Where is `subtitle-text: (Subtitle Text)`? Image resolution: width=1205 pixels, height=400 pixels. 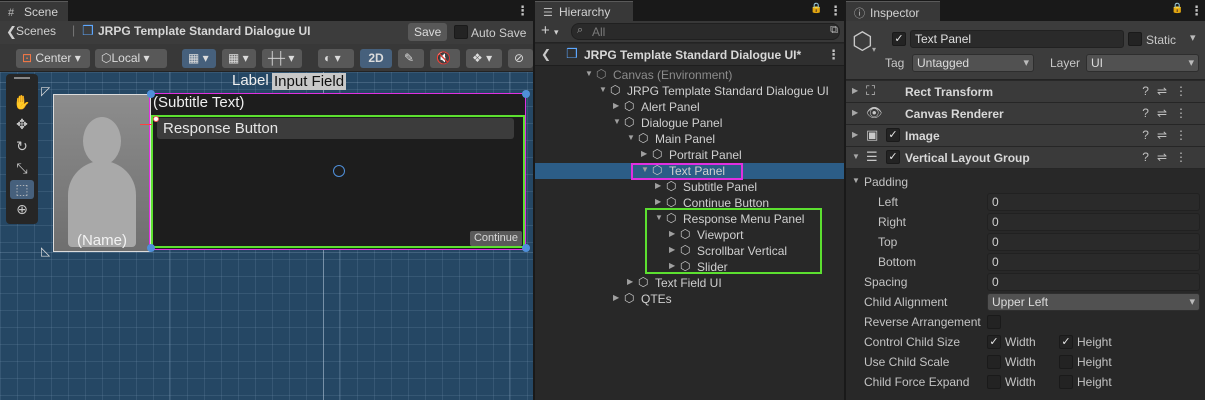
subtitle-text: (Subtitle Text) is located at coordinates (337, 104).